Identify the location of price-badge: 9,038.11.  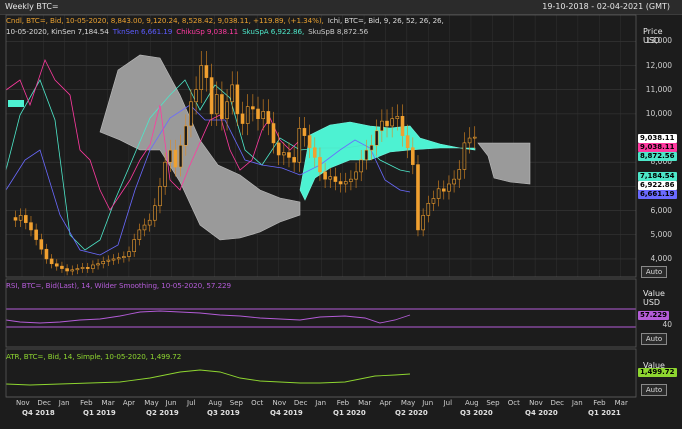
(657, 147).